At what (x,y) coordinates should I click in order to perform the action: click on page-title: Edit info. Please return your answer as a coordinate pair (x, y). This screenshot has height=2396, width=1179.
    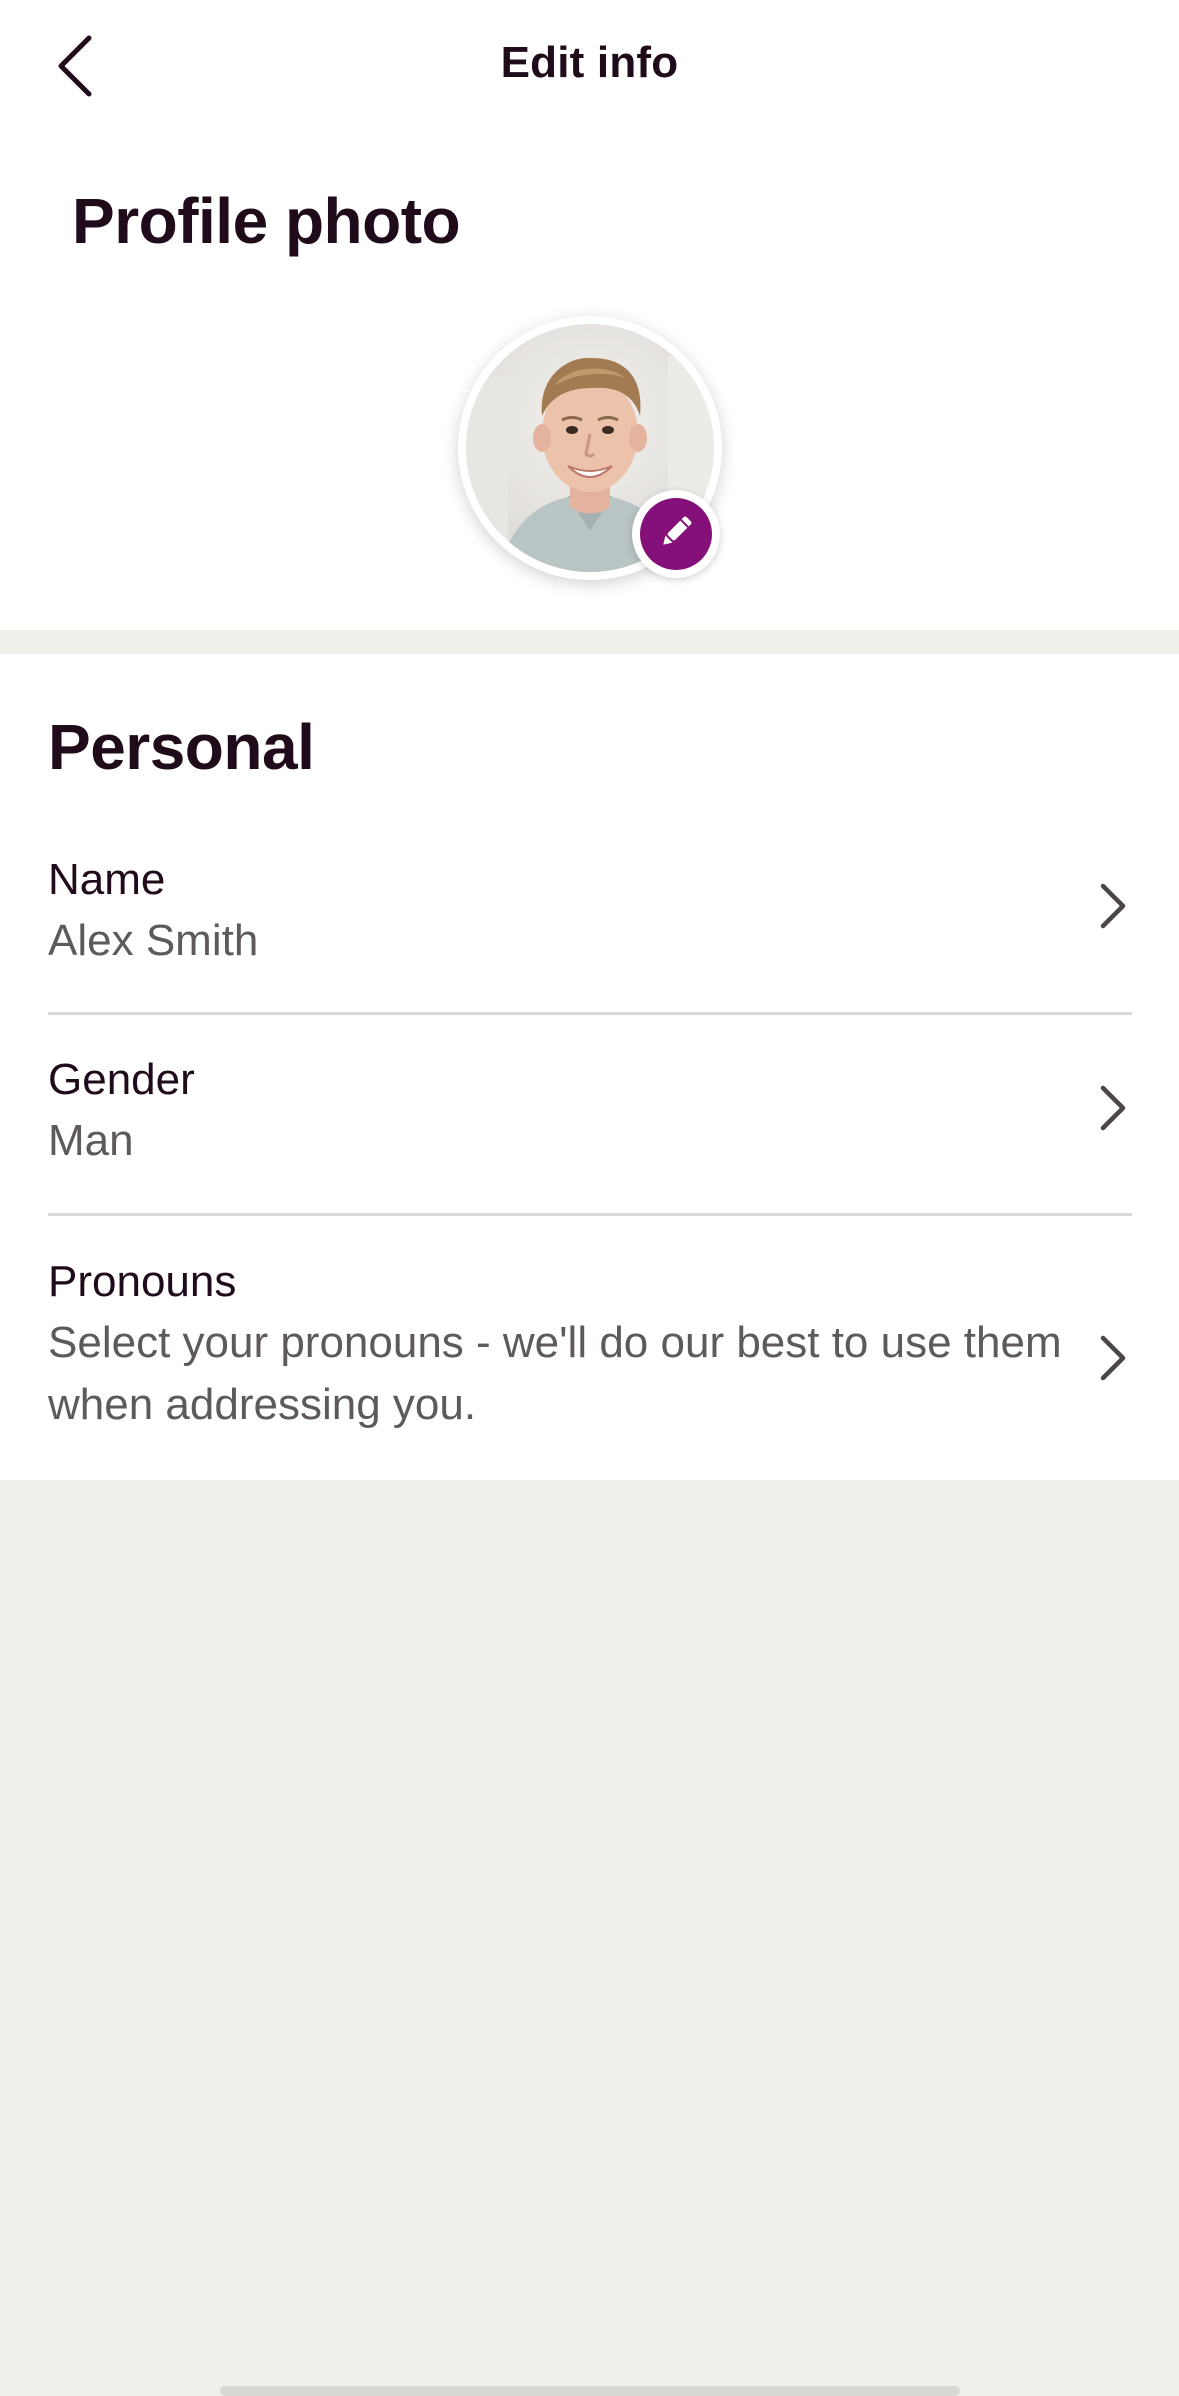
    Looking at the image, I should click on (589, 62).